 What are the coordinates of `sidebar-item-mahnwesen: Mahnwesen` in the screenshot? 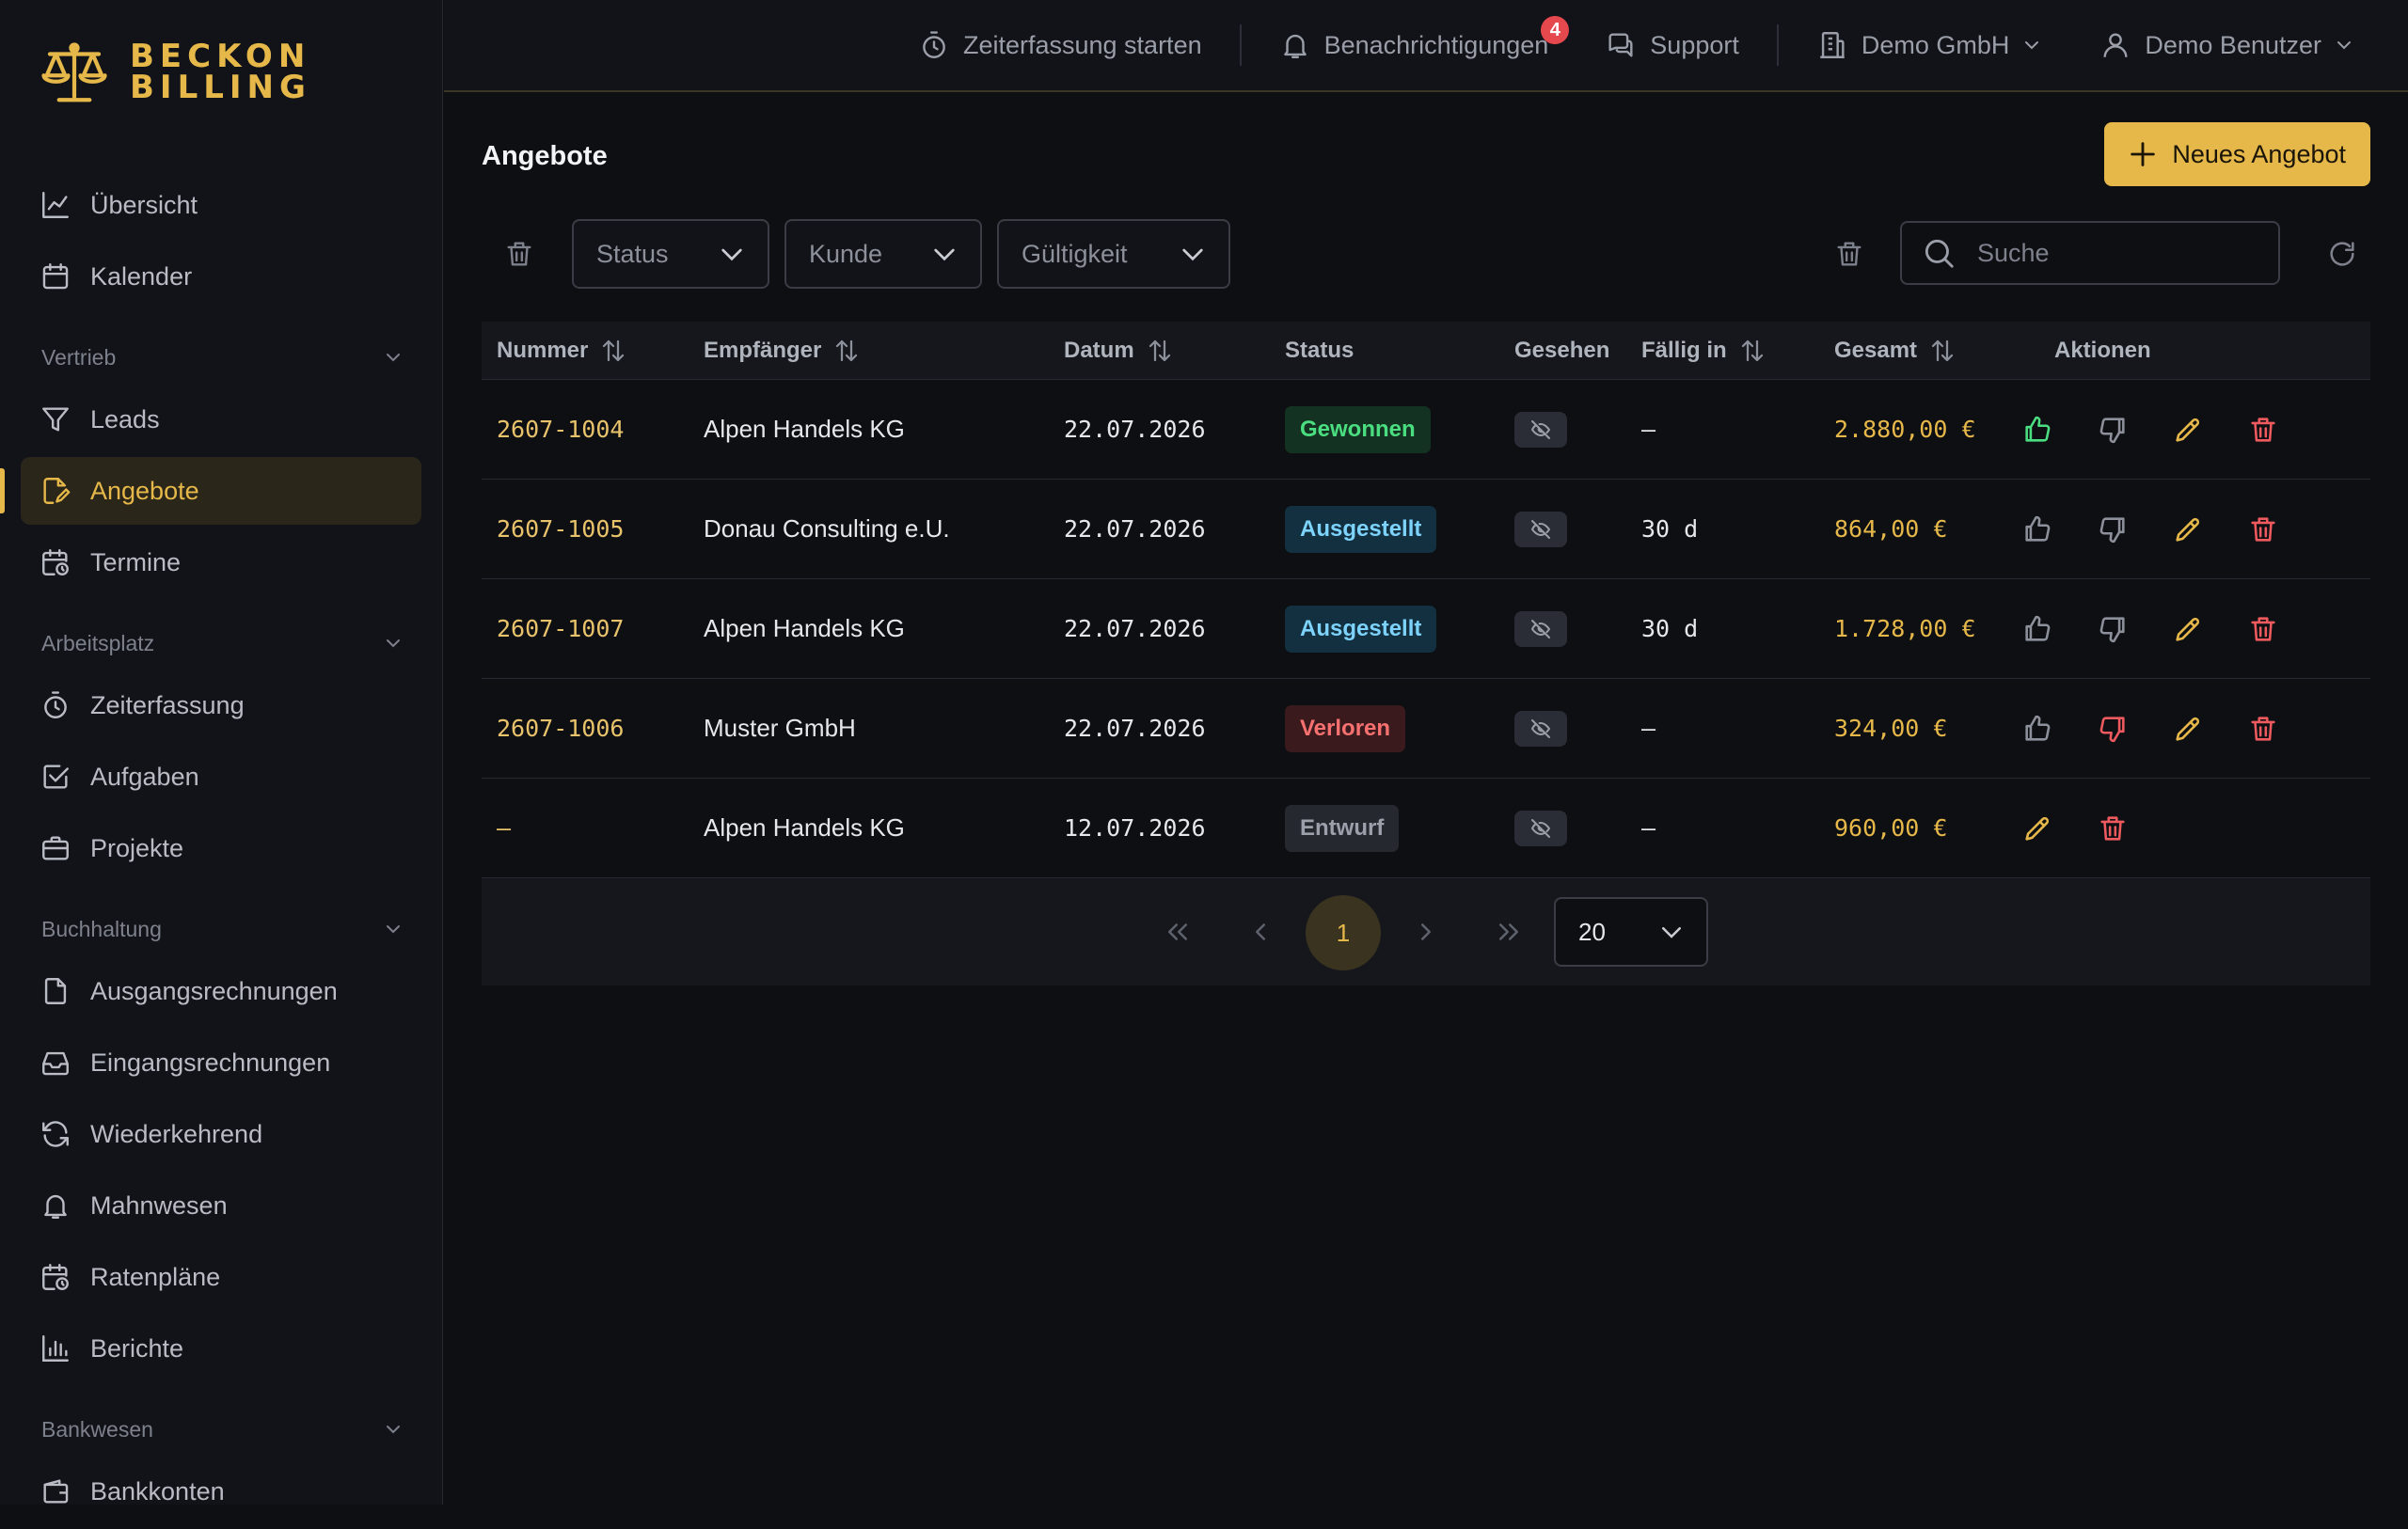 It's located at (221, 1205).